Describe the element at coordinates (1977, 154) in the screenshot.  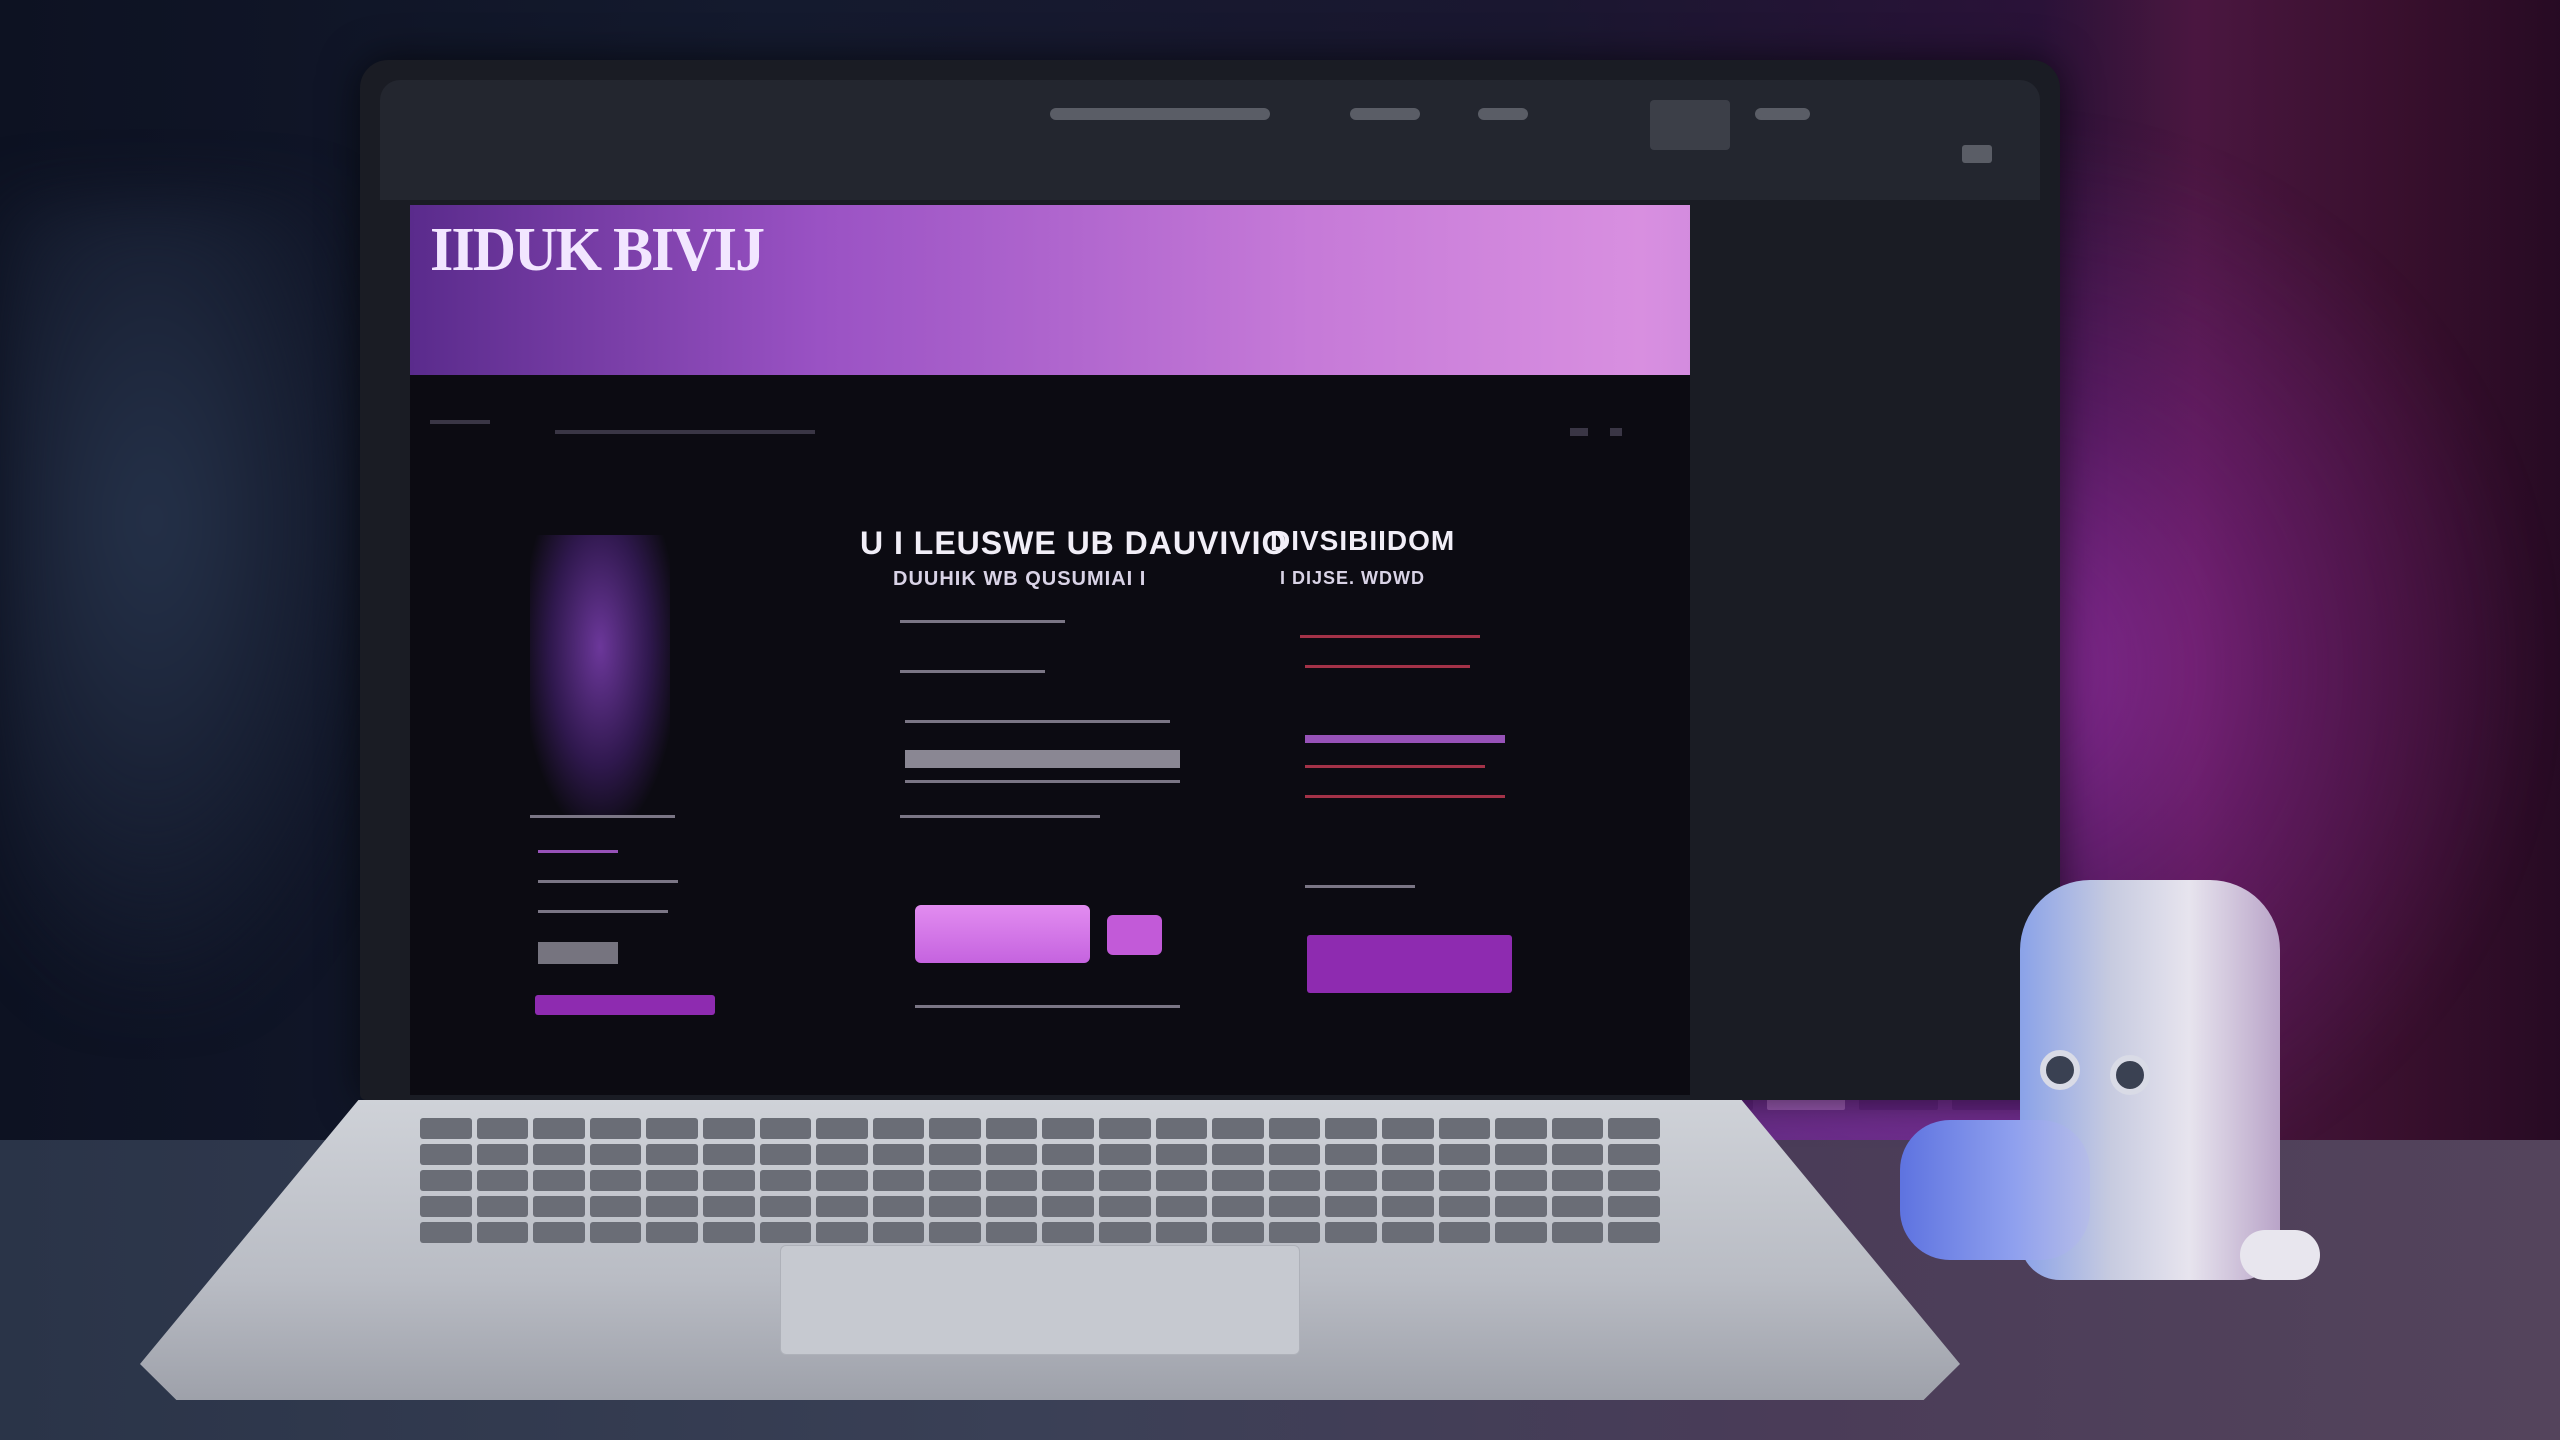
I see `browser-close-button` at that location.